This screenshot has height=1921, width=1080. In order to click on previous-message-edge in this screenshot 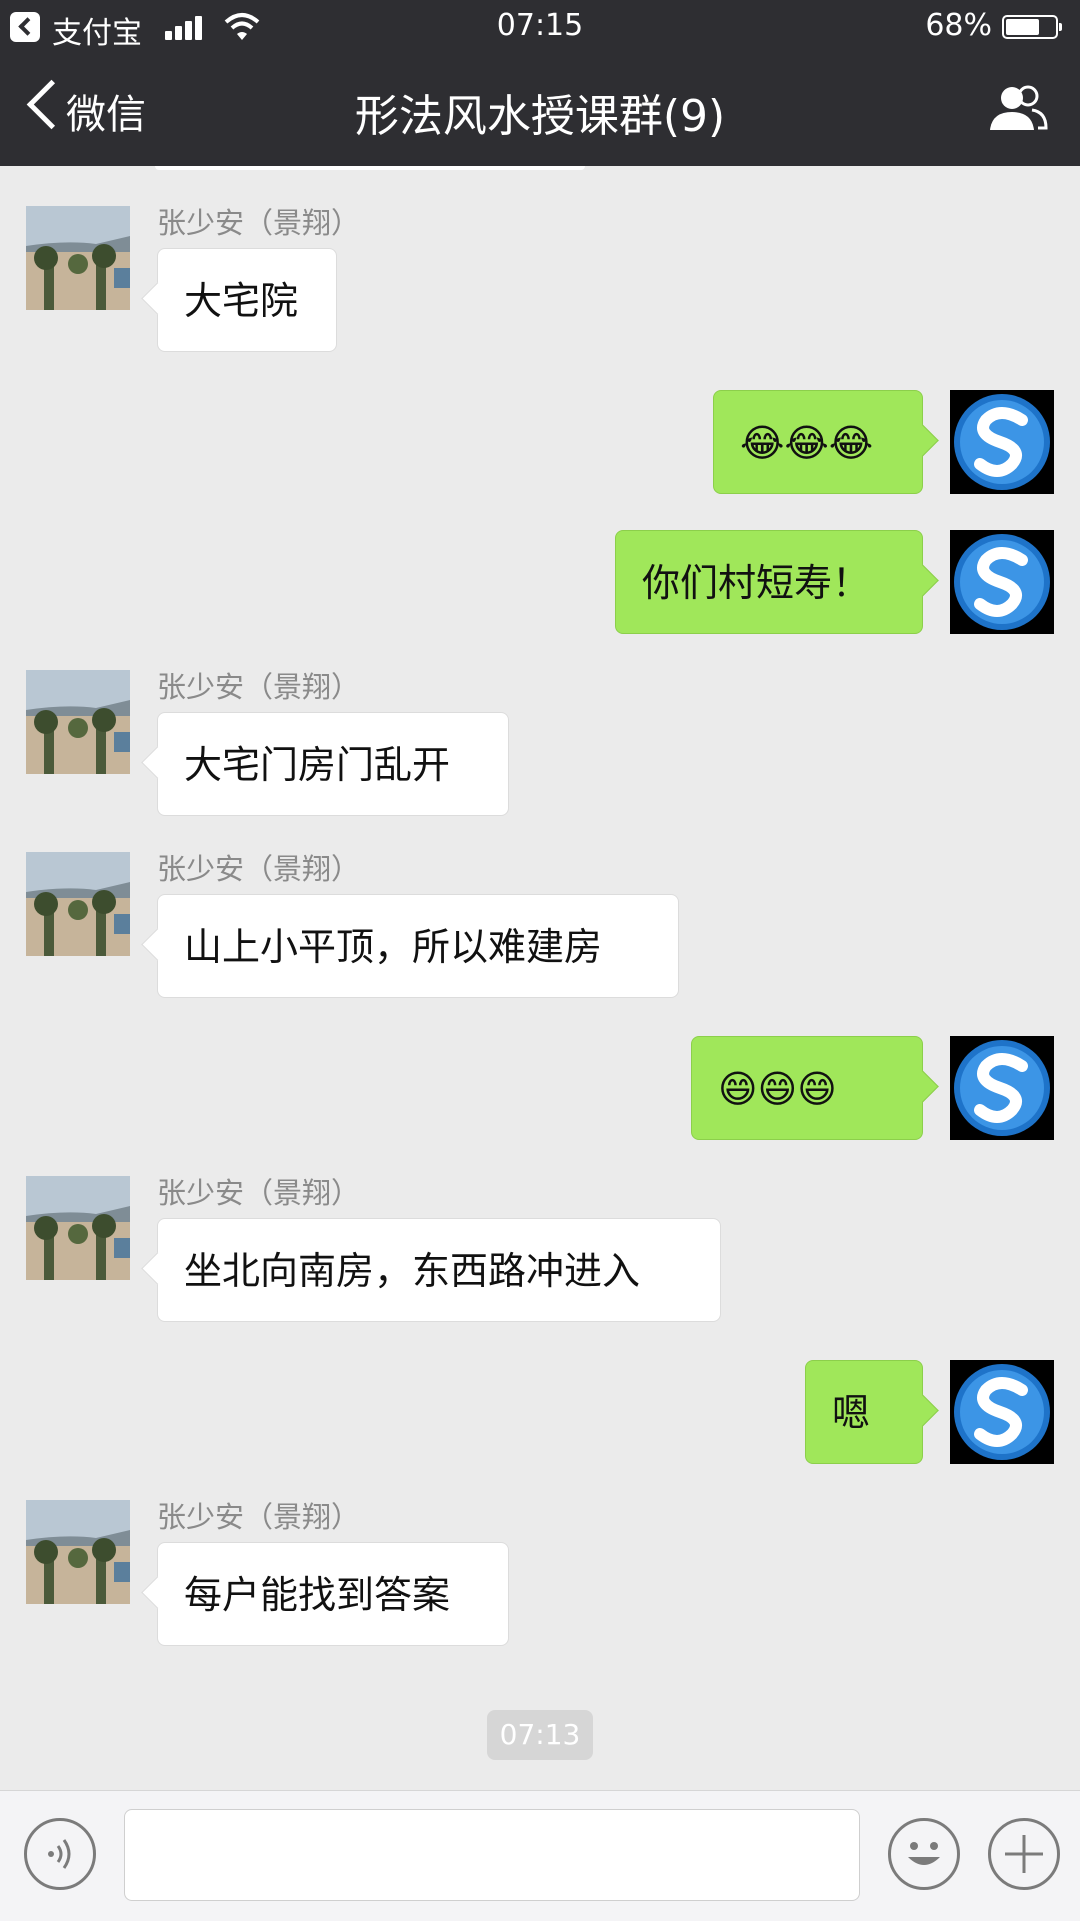, I will do `click(370, 168)`.